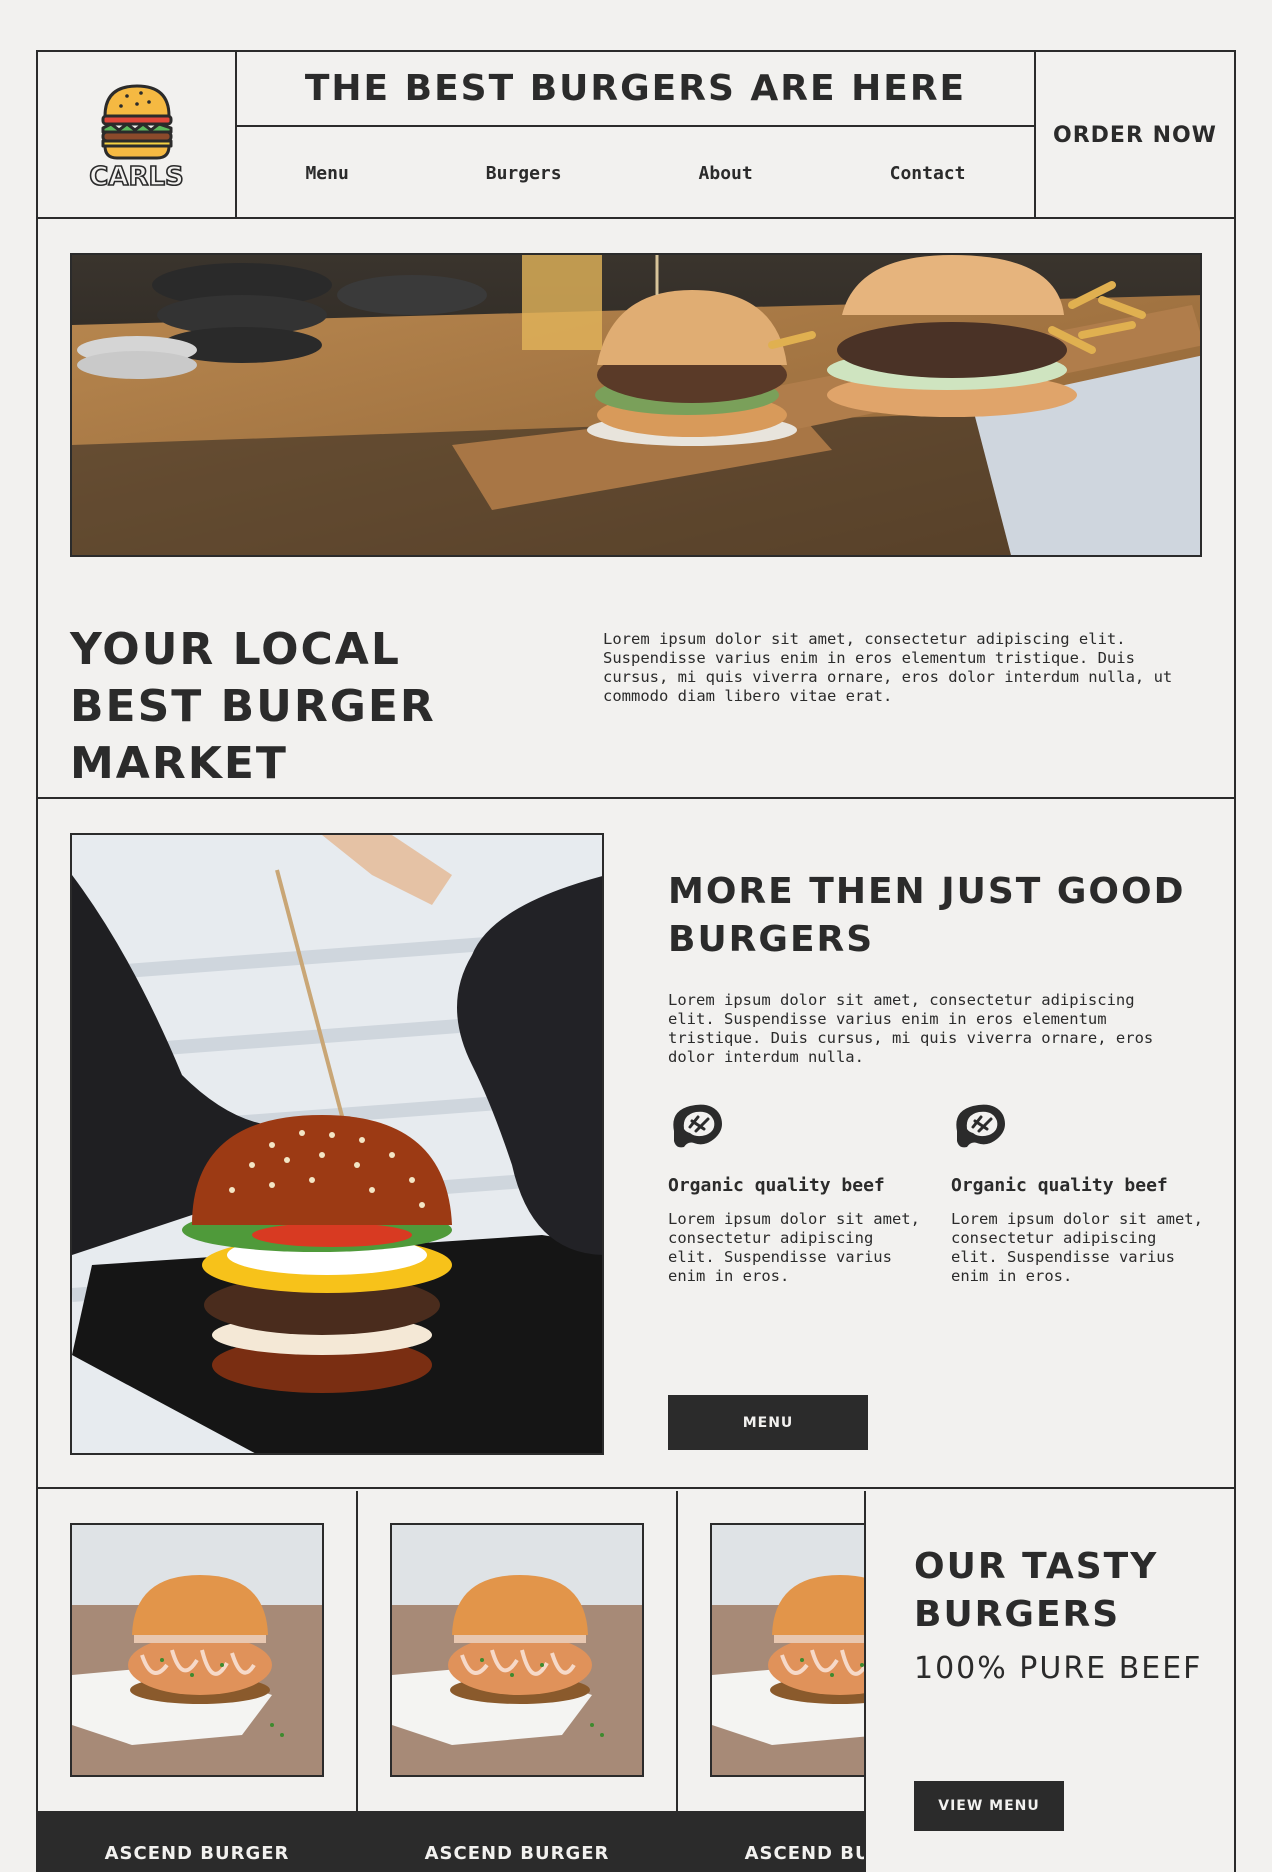 The width and height of the screenshot is (1272, 1872). Describe the element at coordinates (253, 706) in the screenshot. I see `hero-title: YOUR LOCAL BEST BURGER MARKET` at that location.